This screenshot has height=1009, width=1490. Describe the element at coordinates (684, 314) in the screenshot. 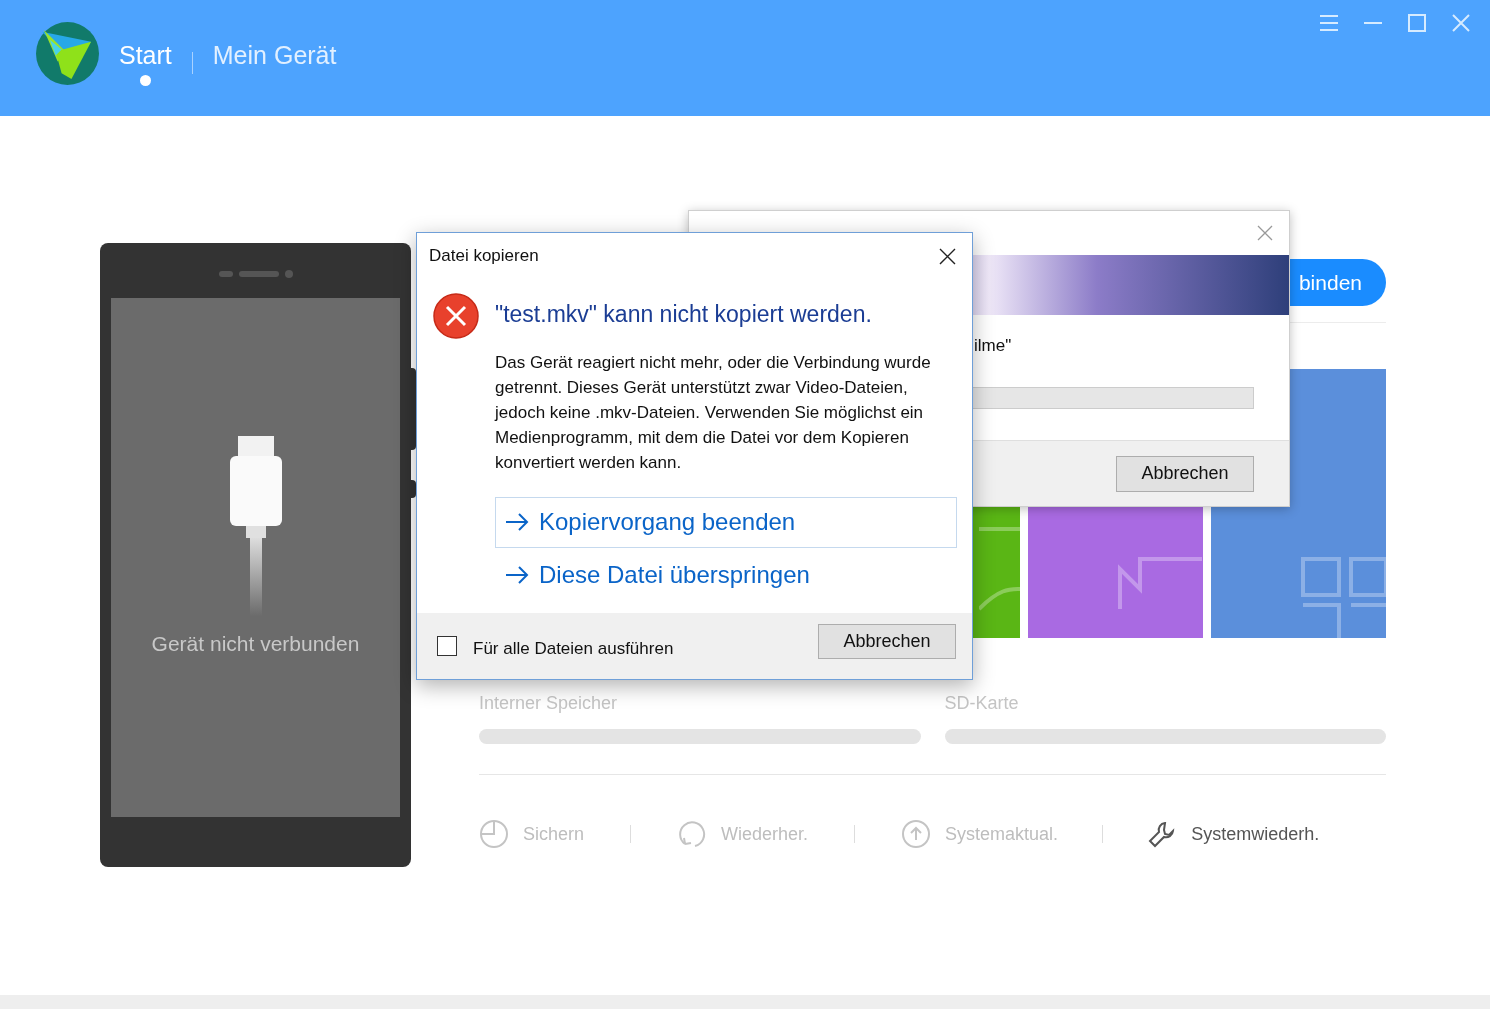

I see `error-heading: "test.mkv" kann nicht kopiert werden.` at that location.